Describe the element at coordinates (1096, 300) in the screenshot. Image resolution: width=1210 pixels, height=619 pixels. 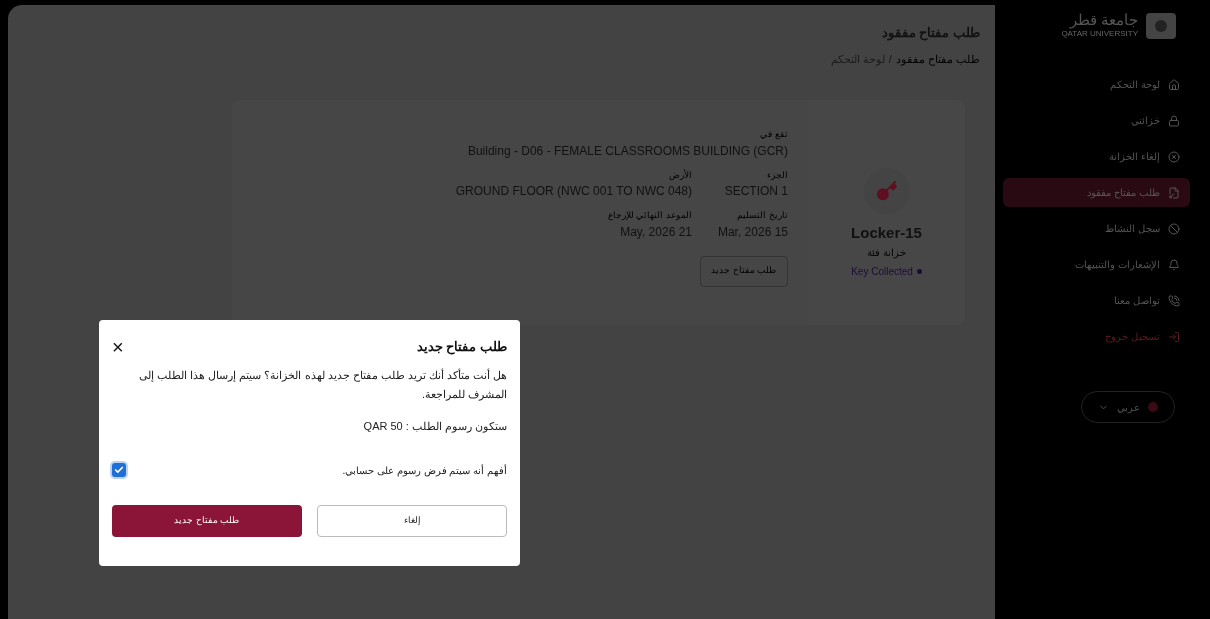
I see `sidebar-item: تواصل معنا` at that location.